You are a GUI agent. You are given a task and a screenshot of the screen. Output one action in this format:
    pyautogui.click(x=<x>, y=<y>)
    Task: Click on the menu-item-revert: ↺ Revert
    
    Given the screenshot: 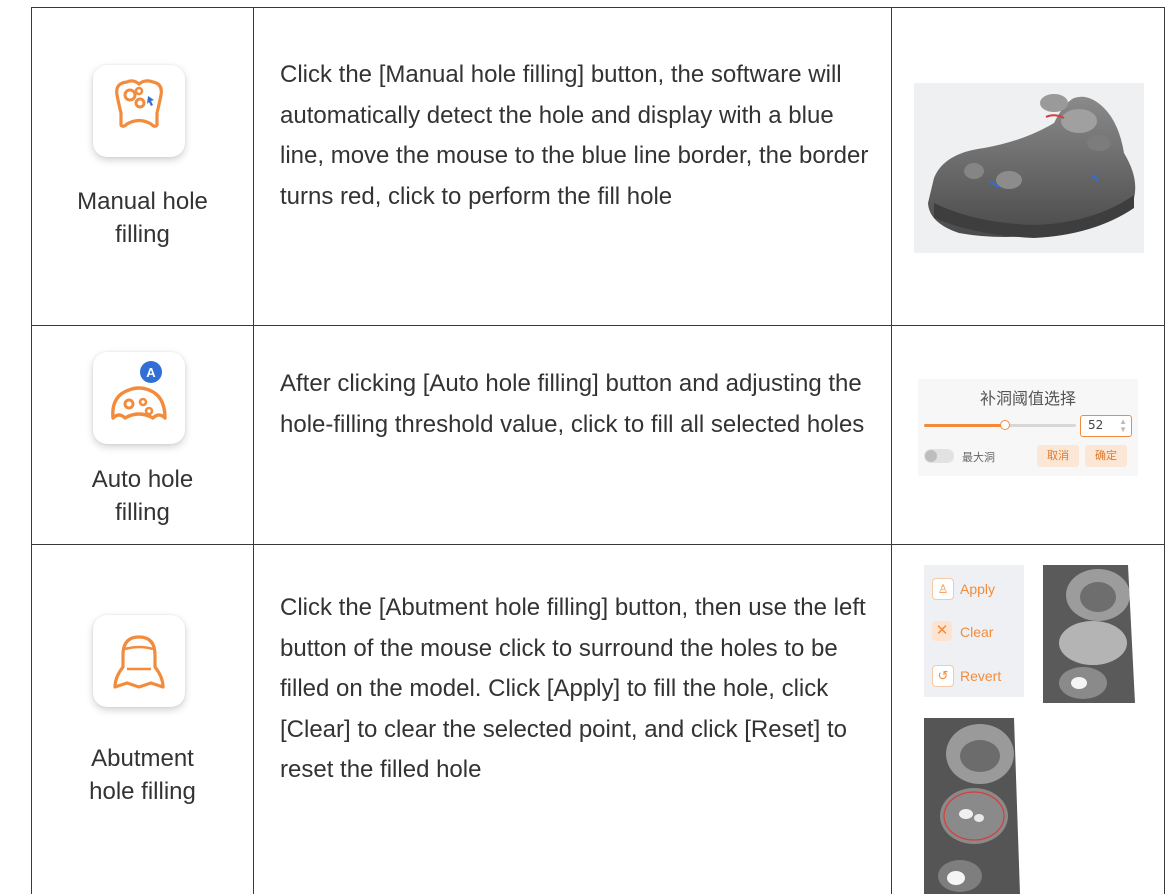 What is the action you would take?
    pyautogui.click(x=977, y=675)
    